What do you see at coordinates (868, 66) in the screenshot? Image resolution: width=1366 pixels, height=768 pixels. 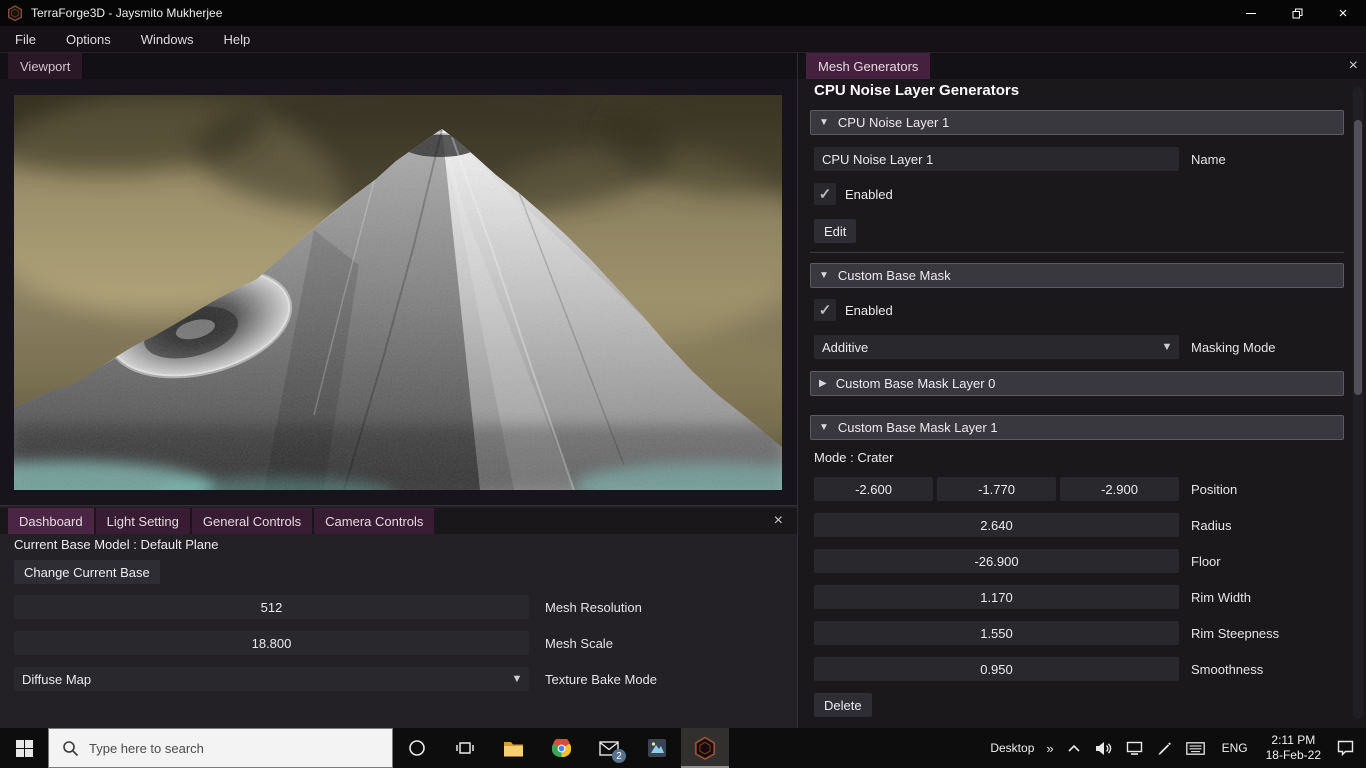 I see `tab-mesh-generators: Mesh Generators` at bounding box center [868, 66].